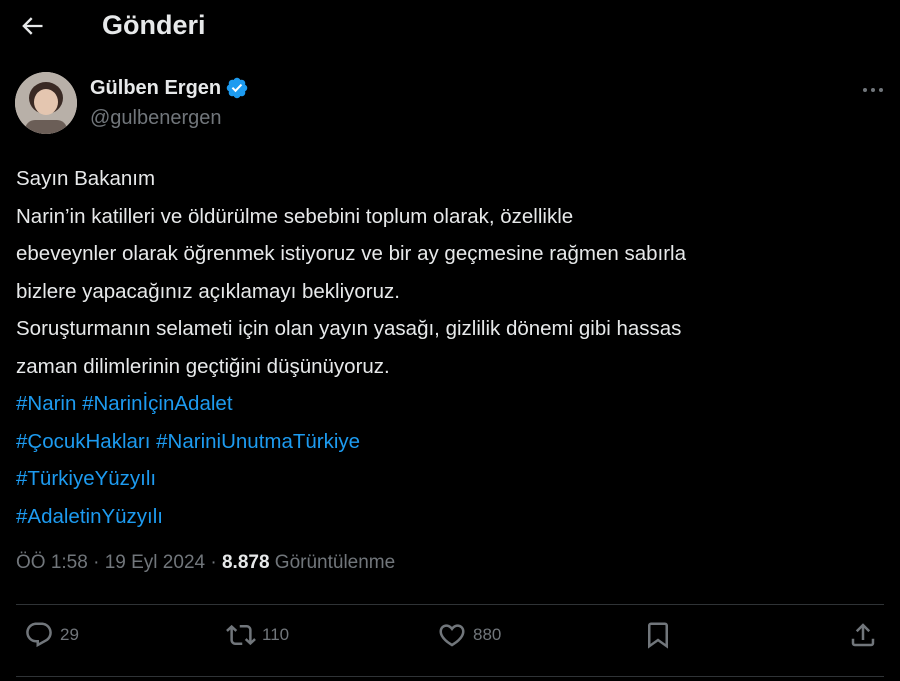  What do you see at coordinates (451, 404) in the screenshot?
I see `hashtag-line: #Narin #NarinİçinAdalet` at bounding box center [451, 404].